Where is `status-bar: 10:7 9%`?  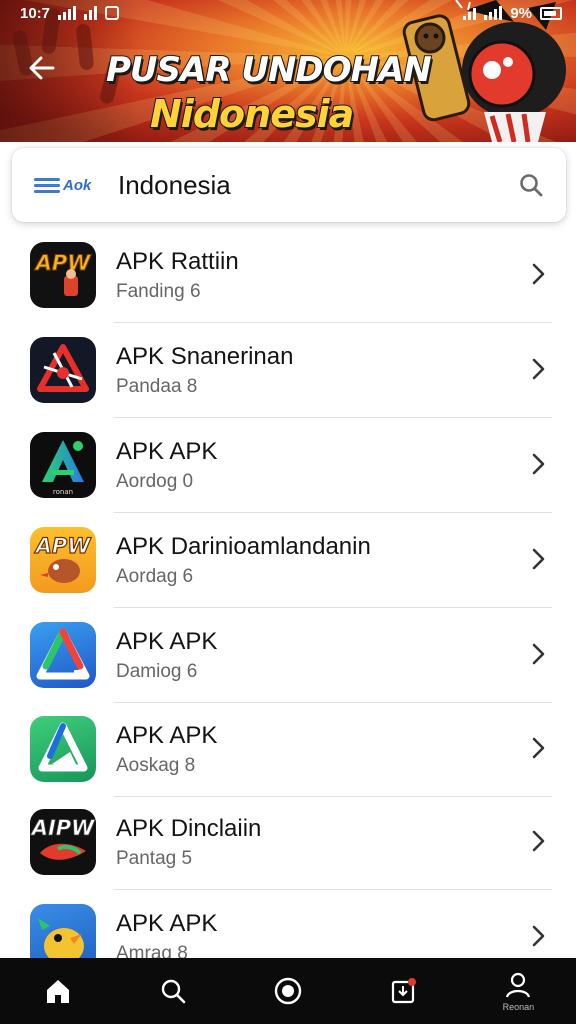
status-bar: 10:7 9% is located at coordinates (288, 13).